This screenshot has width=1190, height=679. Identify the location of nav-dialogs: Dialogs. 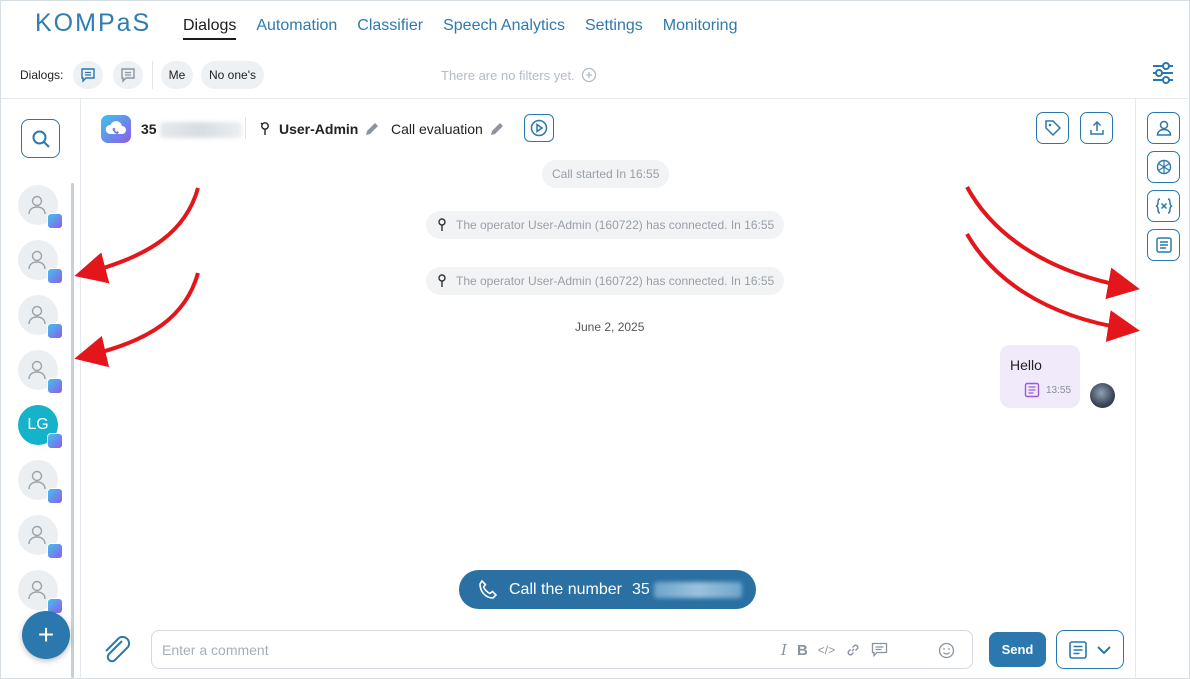
(210, 28).